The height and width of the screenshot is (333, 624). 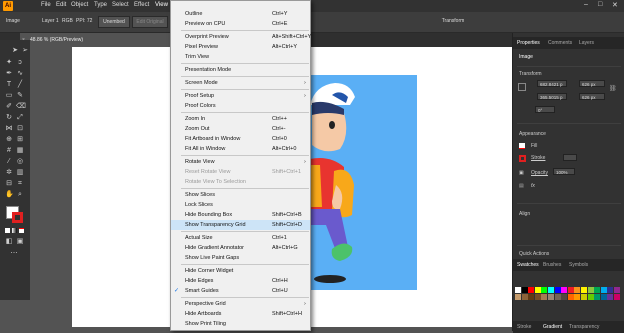 What do you see at coordinates (114, 22) in the screenshot?
I see `unembed-button: Unembed` at bounding box center [114, 22].